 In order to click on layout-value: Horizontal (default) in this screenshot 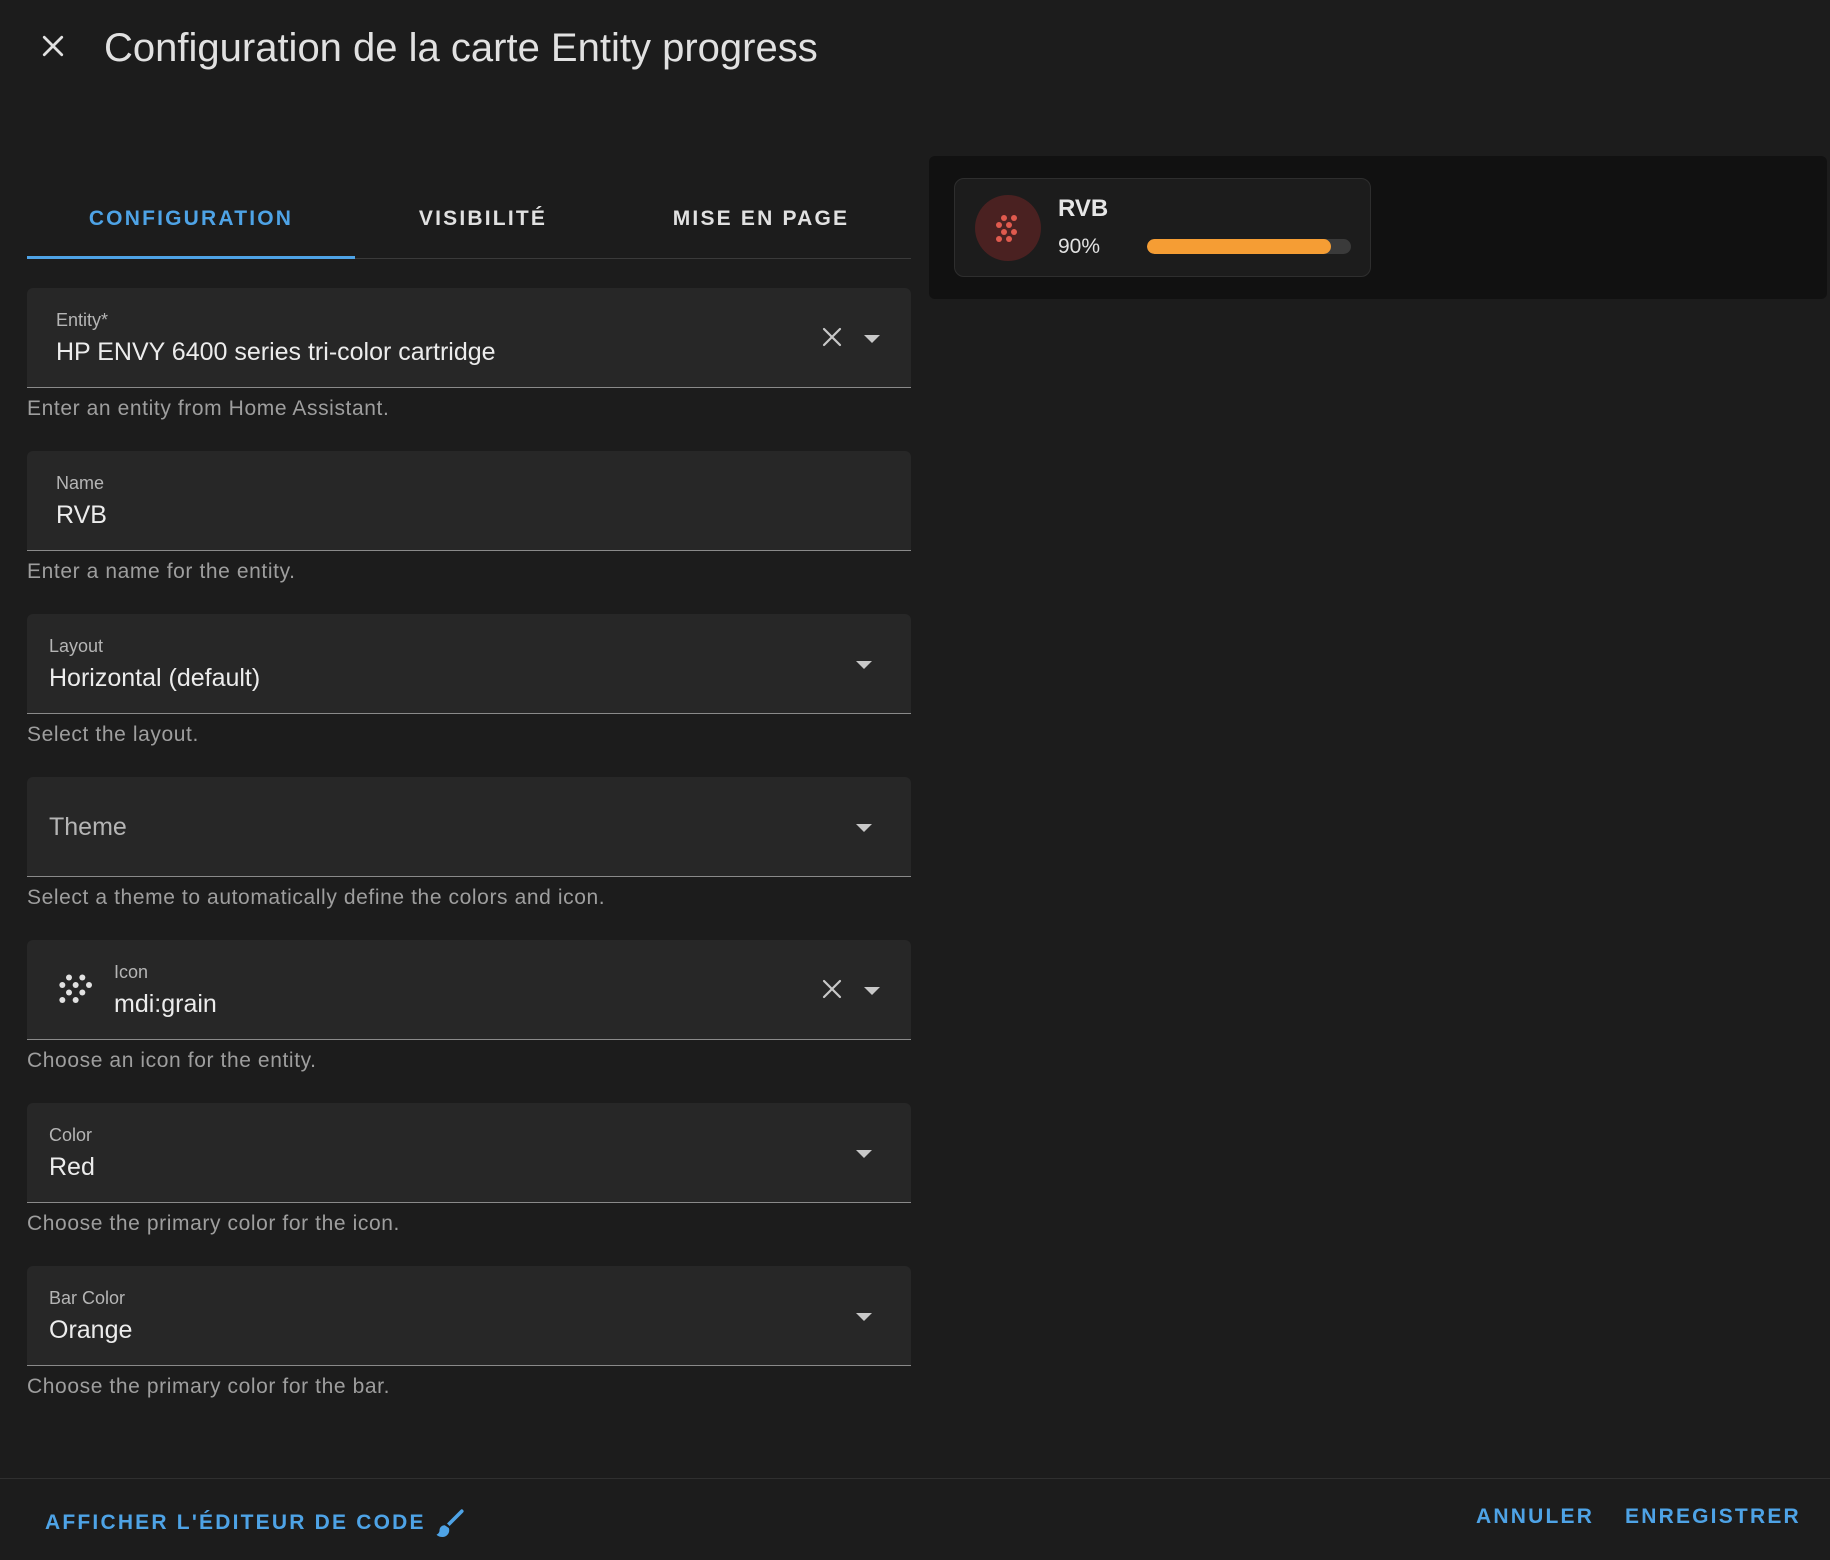, I will do `click(155, 678)`.